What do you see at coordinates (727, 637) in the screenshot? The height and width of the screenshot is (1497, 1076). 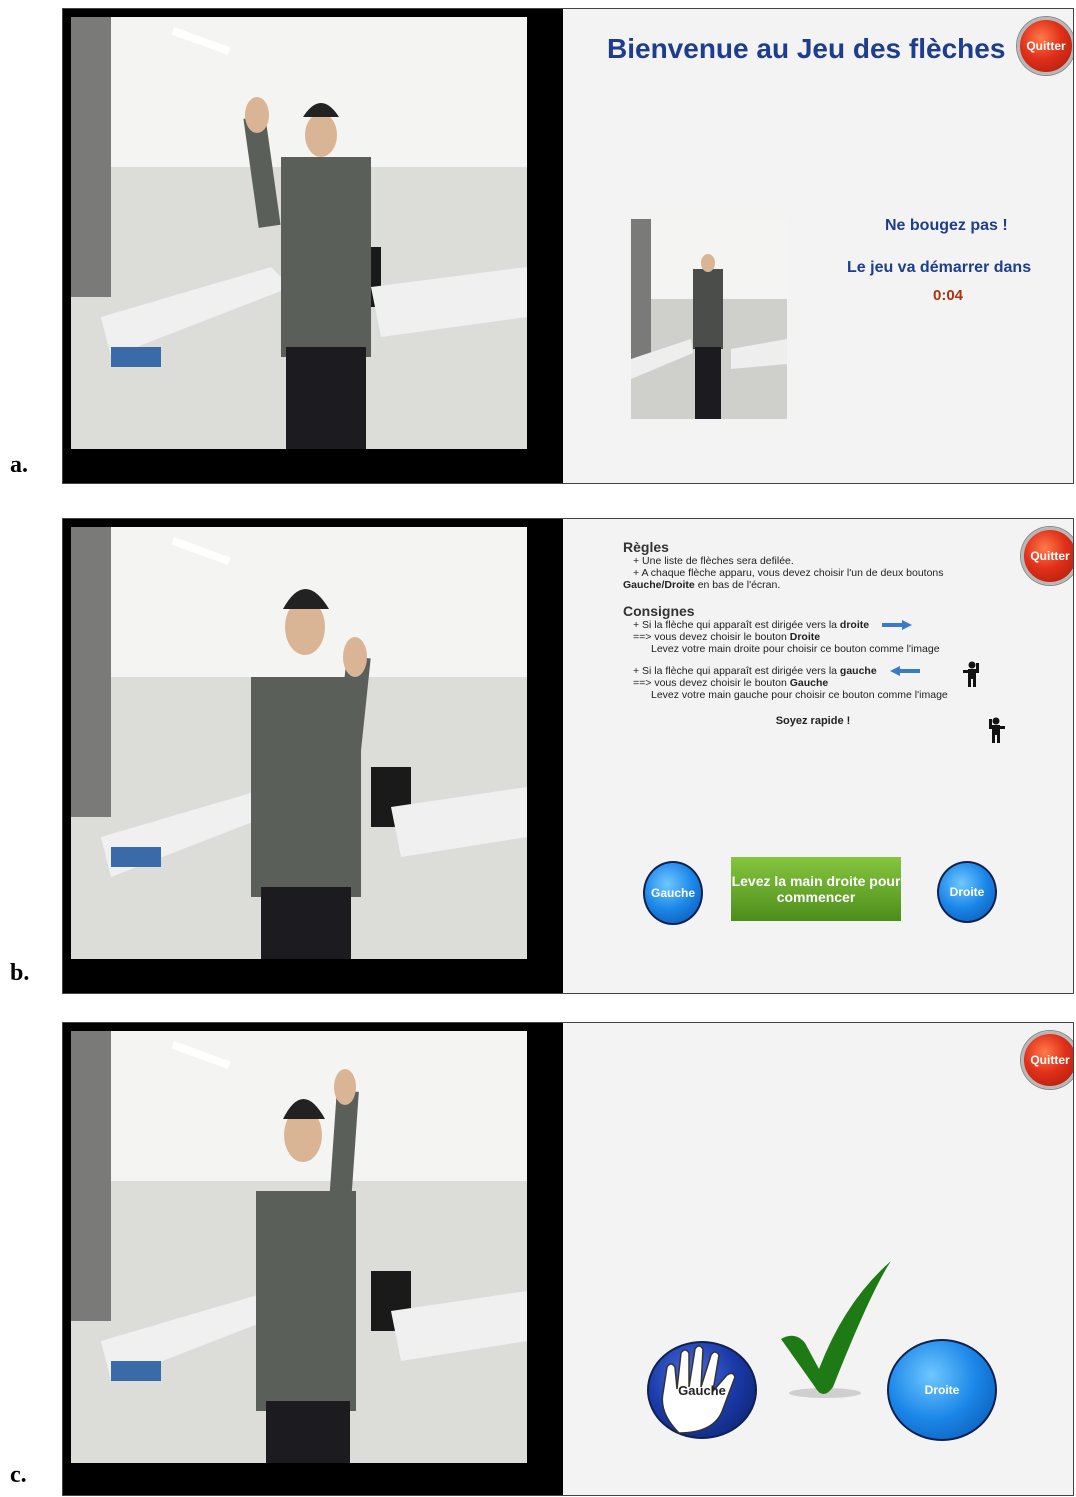 I see `instruction-line: ==> vous devez choisir le bouton Droite` at bounding box center [727, 637].